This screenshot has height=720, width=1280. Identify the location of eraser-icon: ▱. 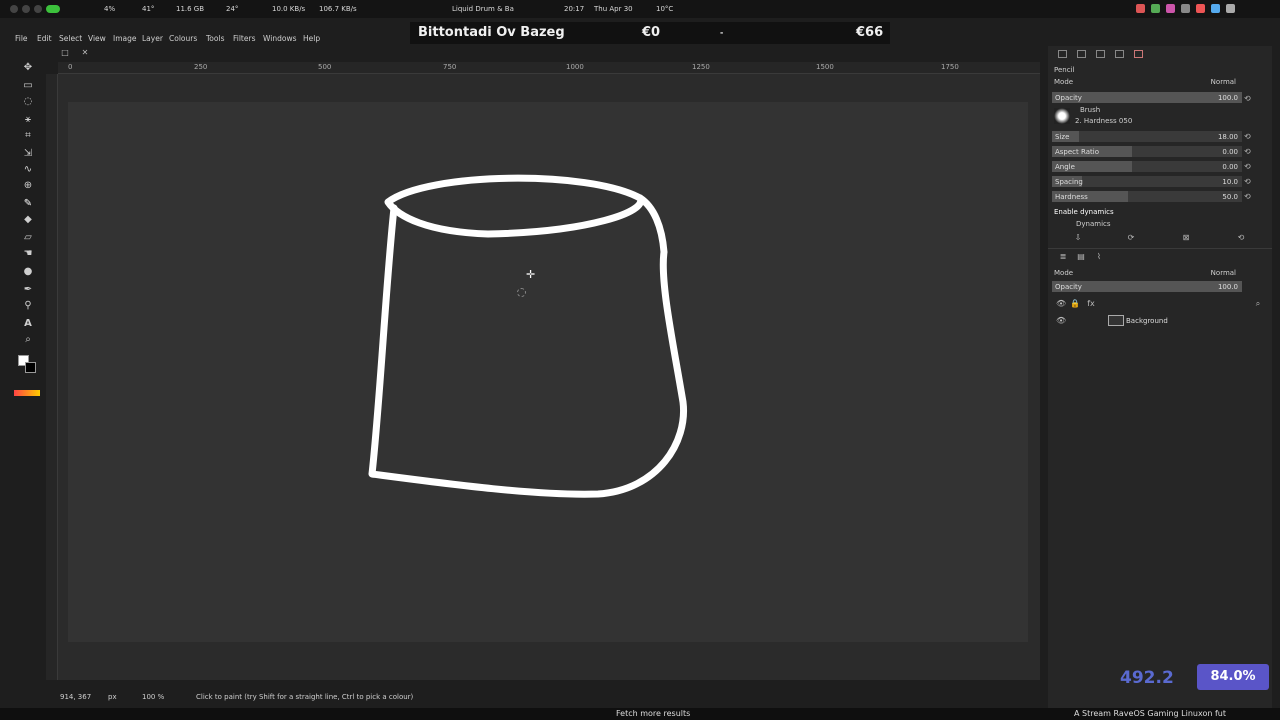
(28, 238).